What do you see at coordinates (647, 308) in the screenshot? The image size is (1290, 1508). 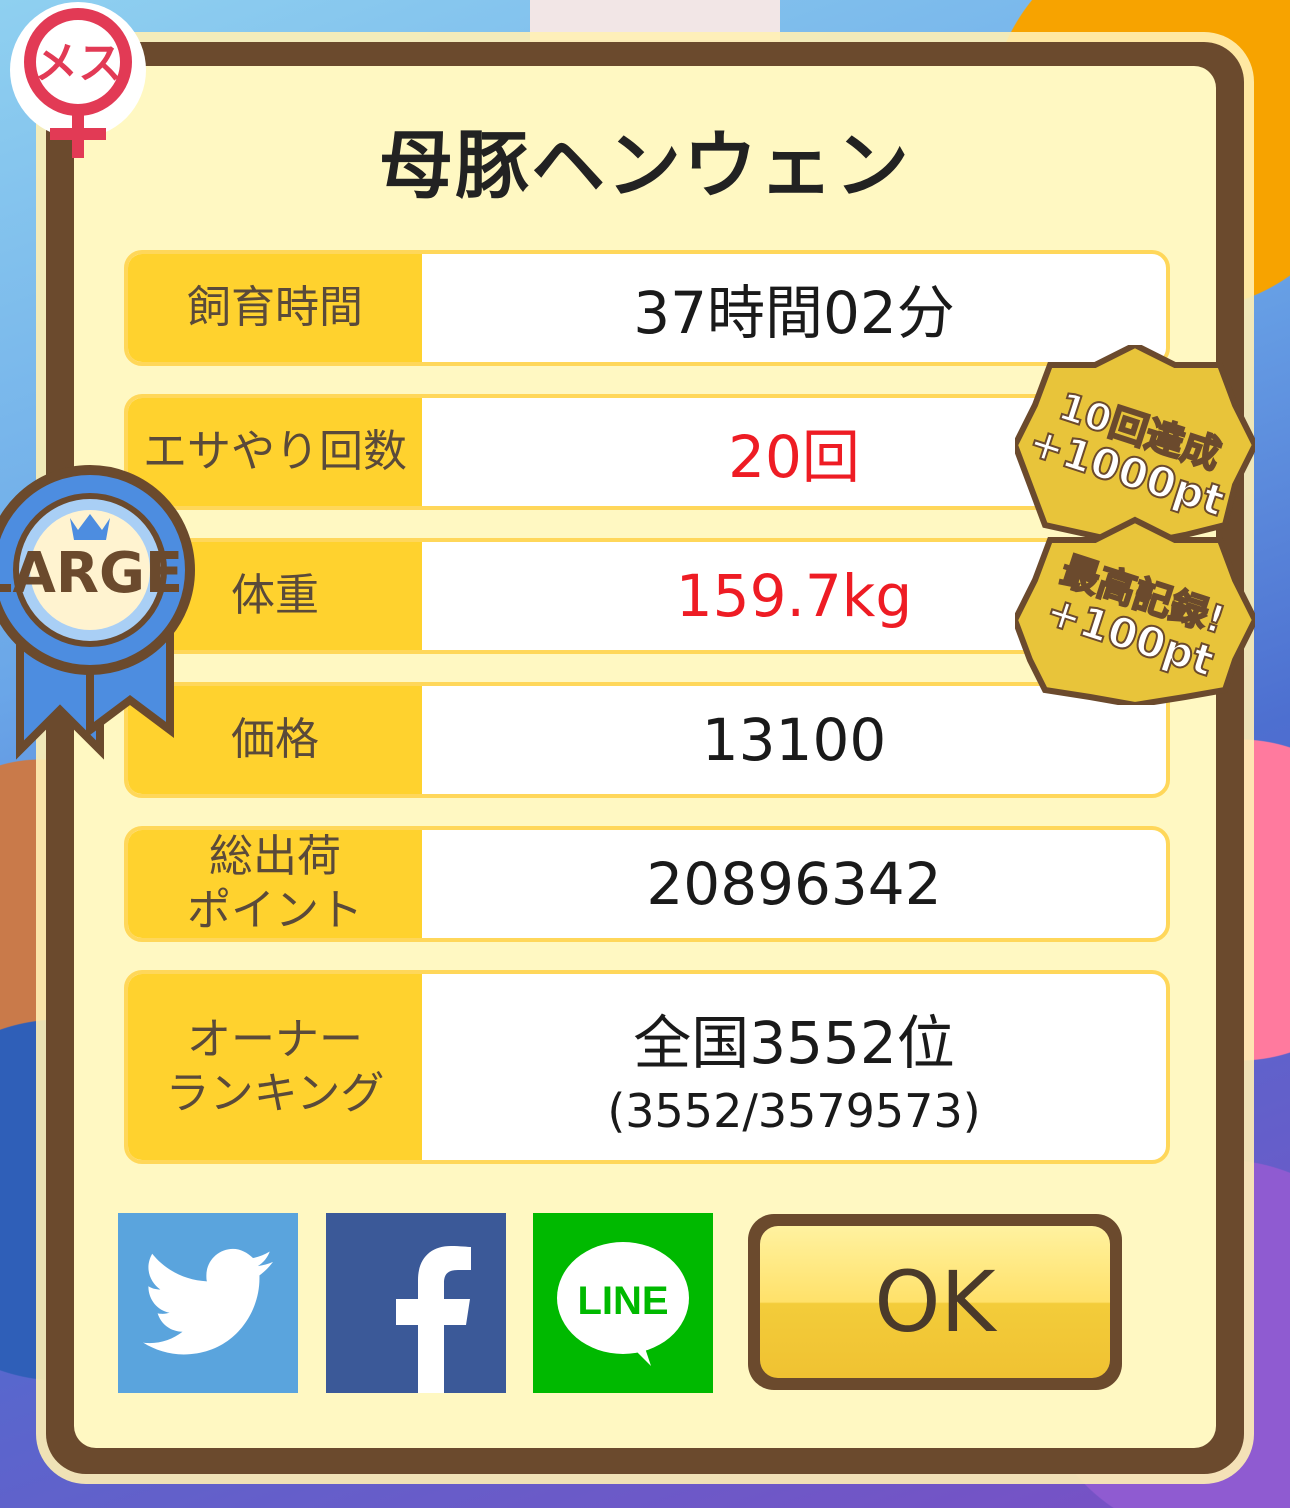 I see `stat-row-raising-time: 飼育時間 37時間02分` at bounding box center [647, 308].